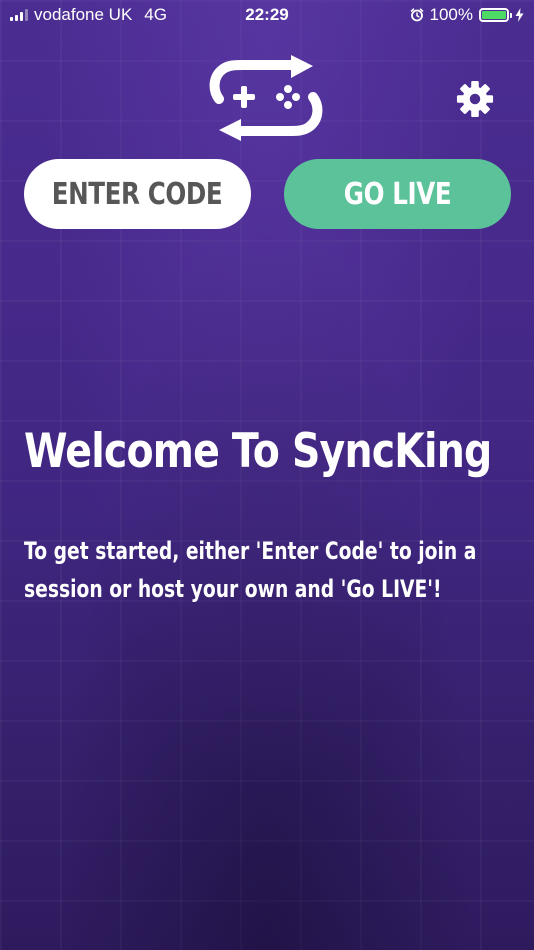 Image resolution: width=534 pixels, height=950 pixels. I want to click on go-live-label: GO LIVE, so click(397, 194).